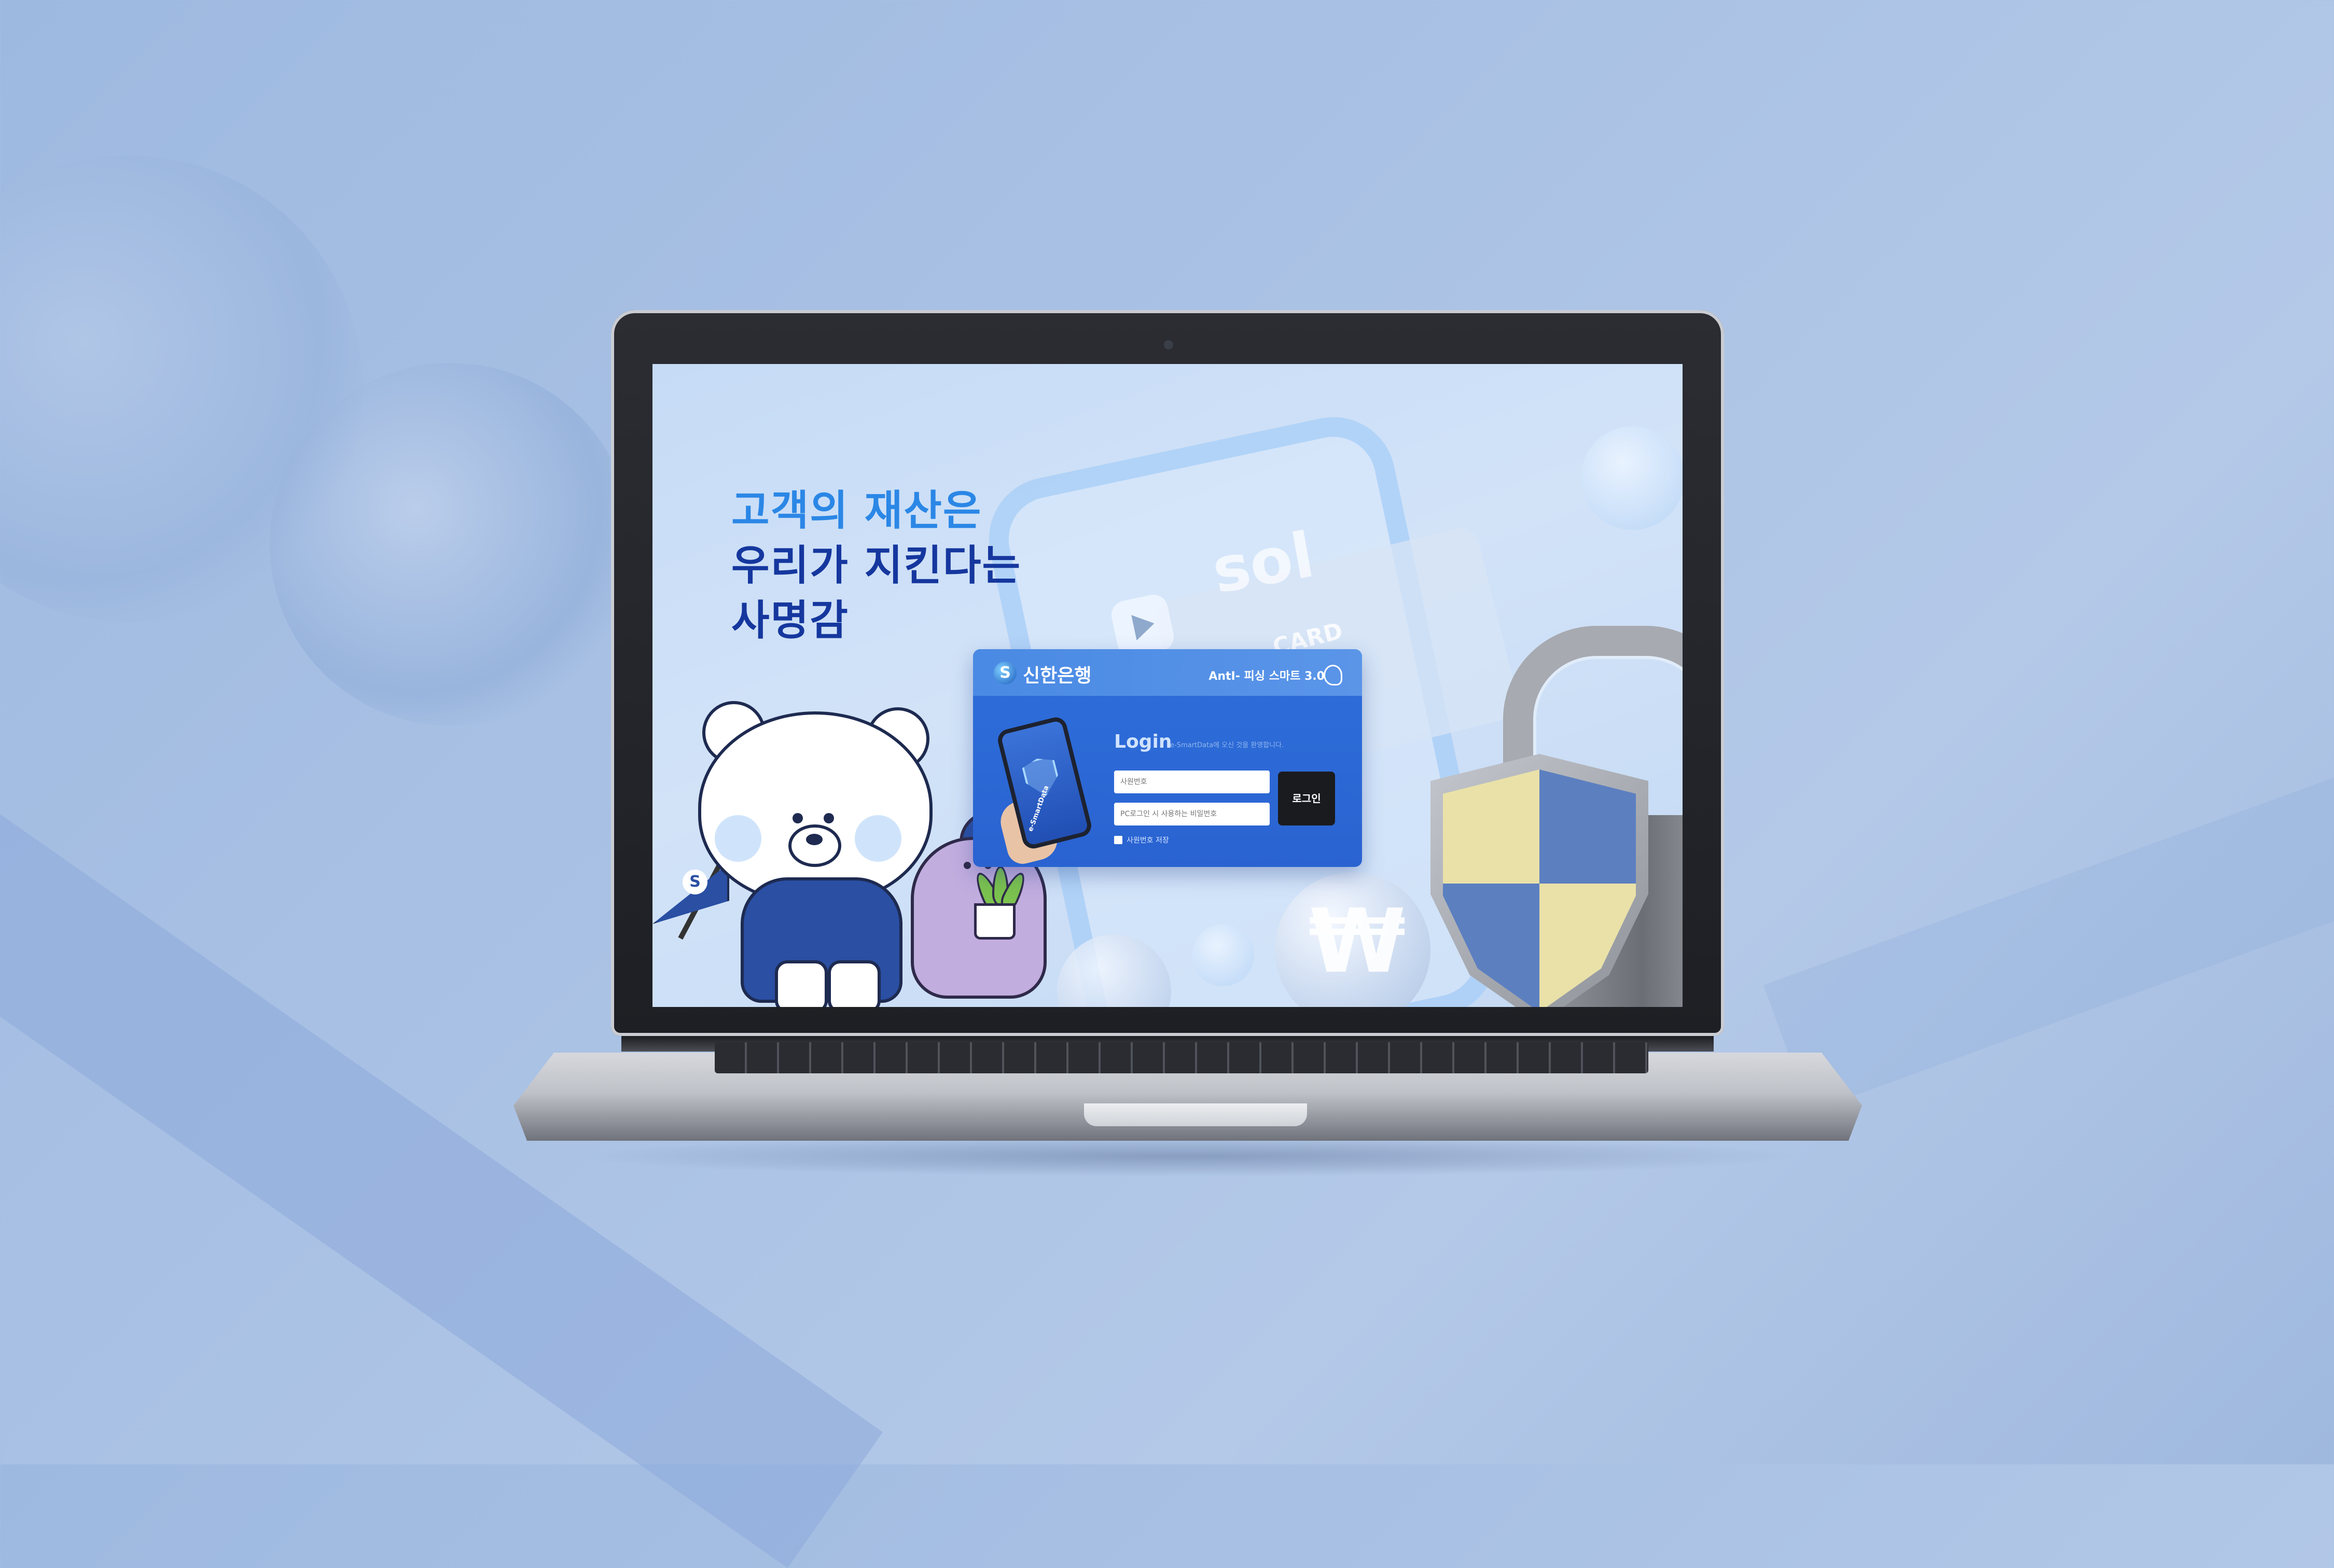 Image resolution: width=2334 pixels, height=1568 pixels. What do you see at coordinates (1306, 798) in the screenshot?
I see `login-button: 로그인` at bounding box center [1306, 798].